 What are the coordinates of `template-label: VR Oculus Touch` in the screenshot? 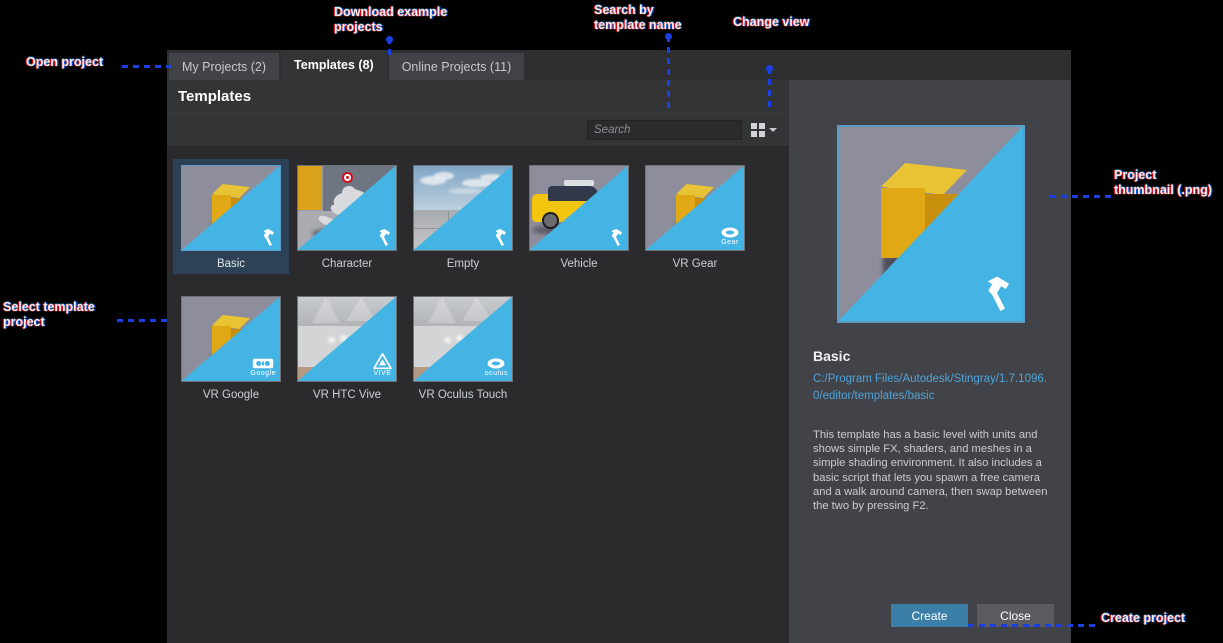 It's located at (463, 395).